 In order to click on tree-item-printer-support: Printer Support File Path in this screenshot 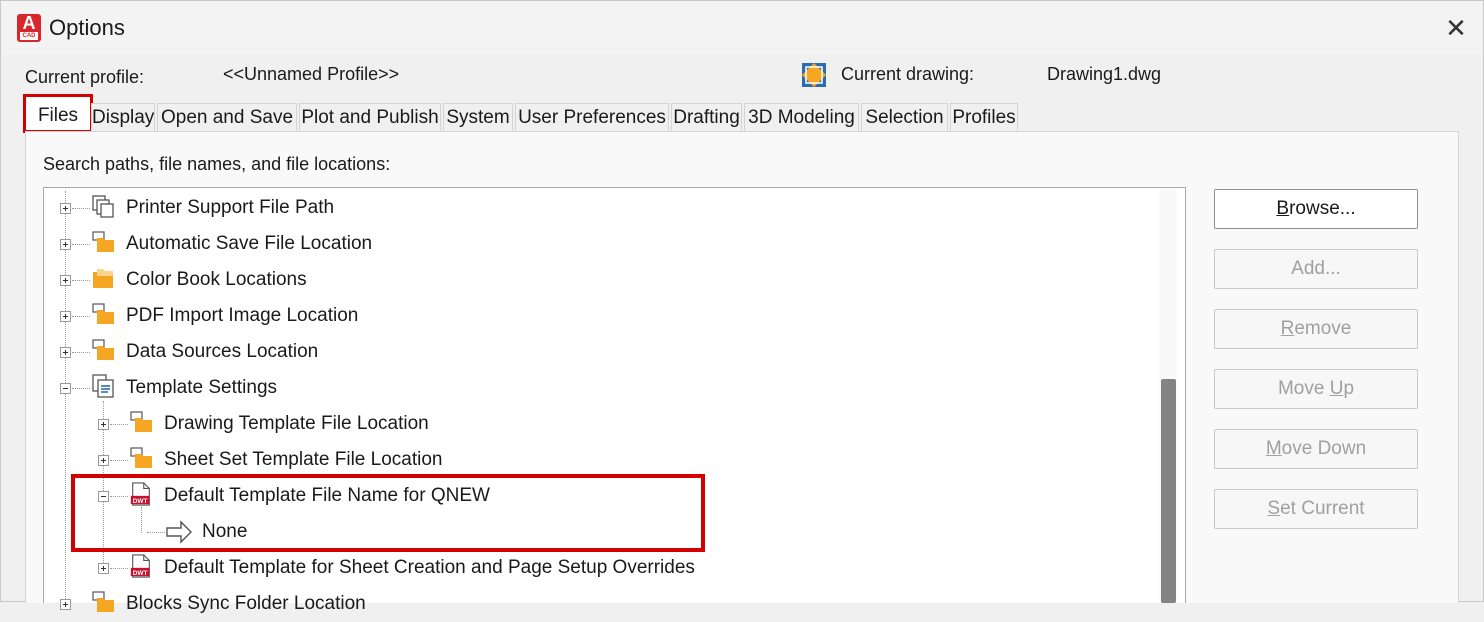, I will do `click(230, 208)`.